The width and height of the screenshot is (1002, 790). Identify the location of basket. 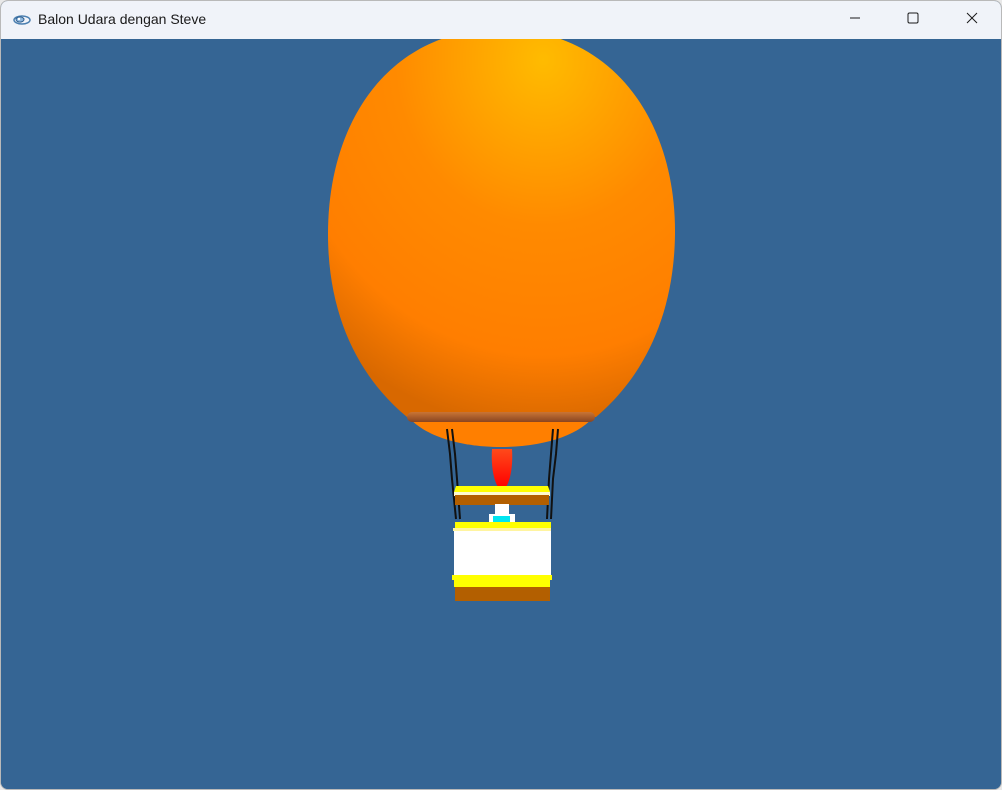
(502, 561).